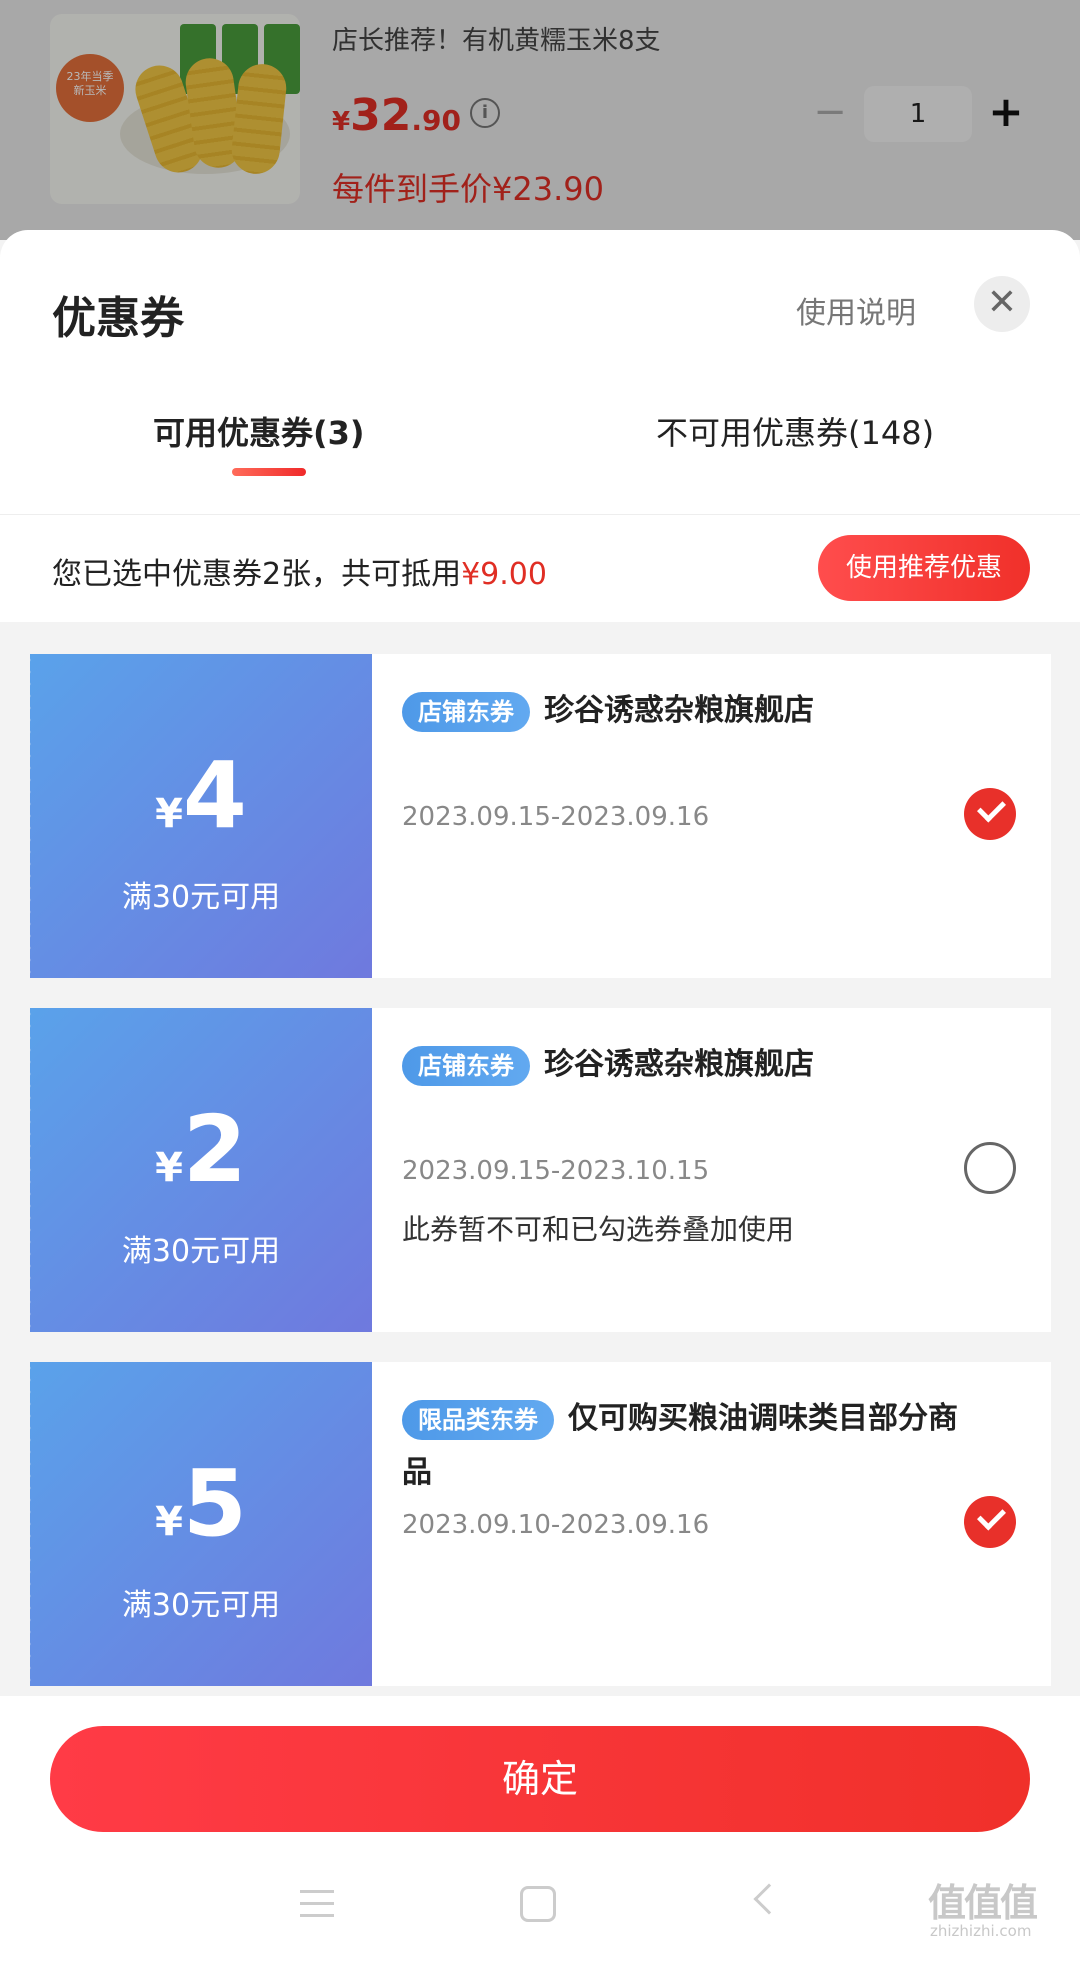 The image size is (1080, 1979). I want to click on coupon-tabs: 可用优惠券(3) 不可用优惠券(148), so click(540, 458).